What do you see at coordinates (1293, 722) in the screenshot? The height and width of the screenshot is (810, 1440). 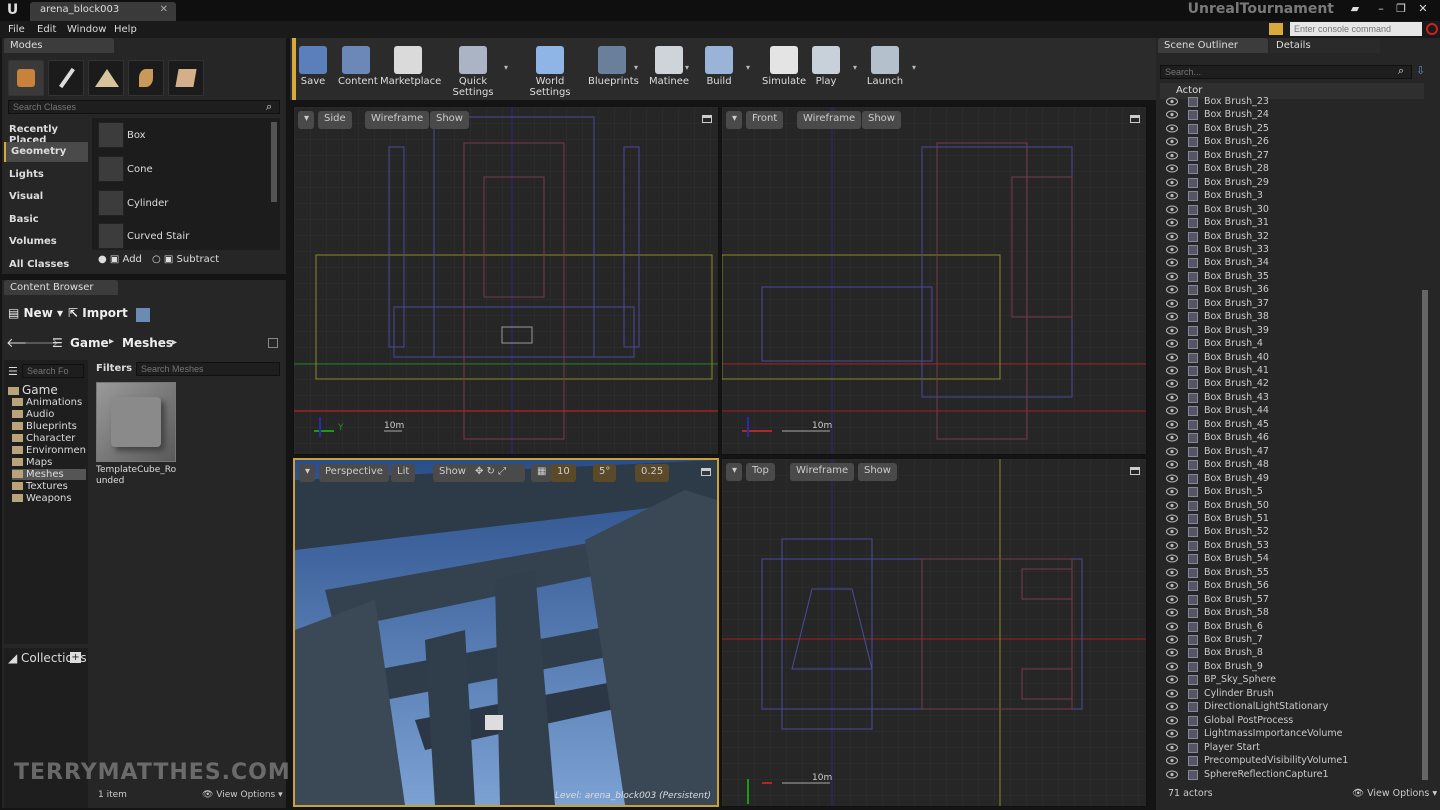 I see `outliner-row: Global PostProcess` at bounding box center [1293, 722].